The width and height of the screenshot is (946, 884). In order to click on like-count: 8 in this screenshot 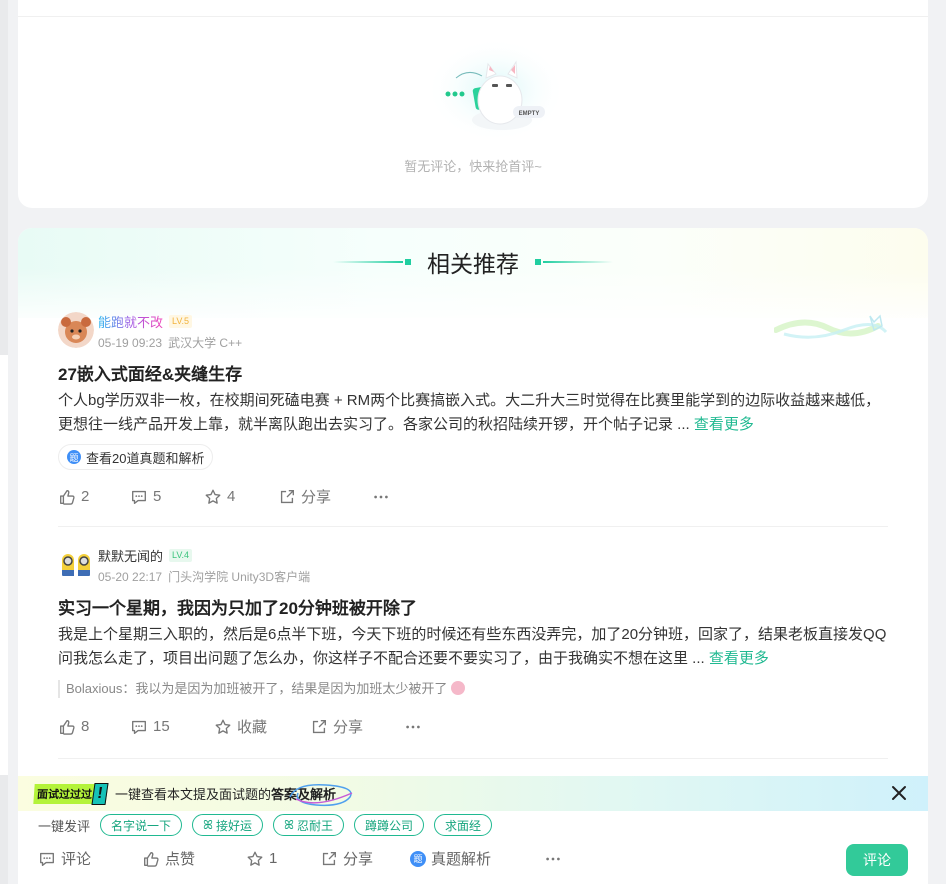, I will do `click(85, 726)`.